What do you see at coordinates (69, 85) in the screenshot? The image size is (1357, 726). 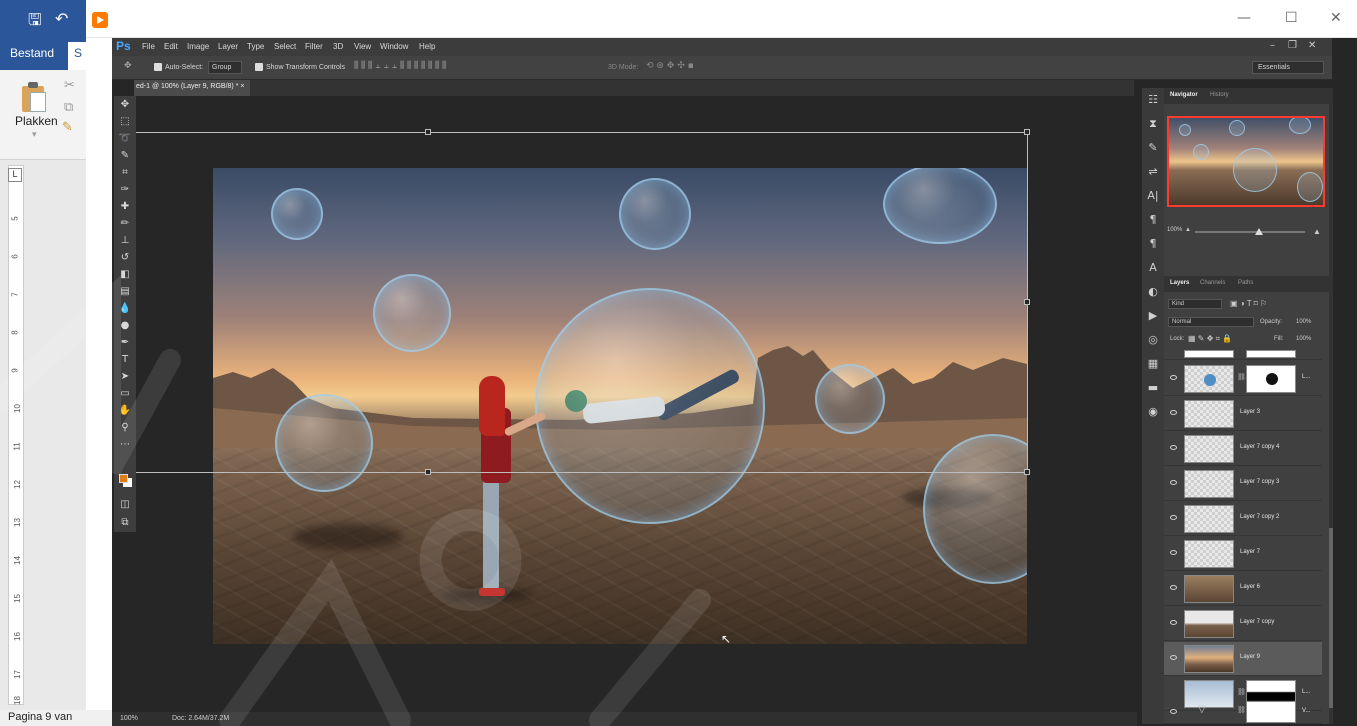 I see `cut-icon: ✂` at bounding box center [69, 85].